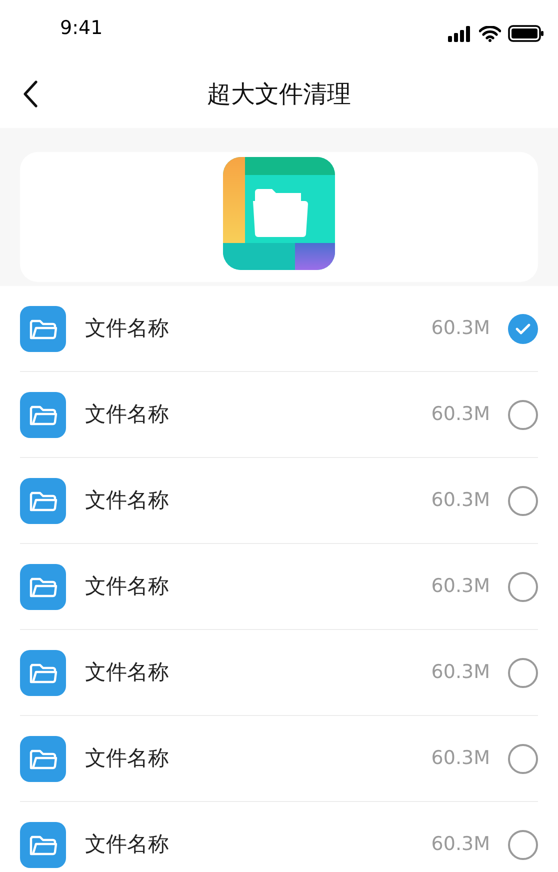 This screenshot has height=872, width=558. Describe the element at coordinates (526, 33) in the screenshot. I see `battery-icon` at that location.